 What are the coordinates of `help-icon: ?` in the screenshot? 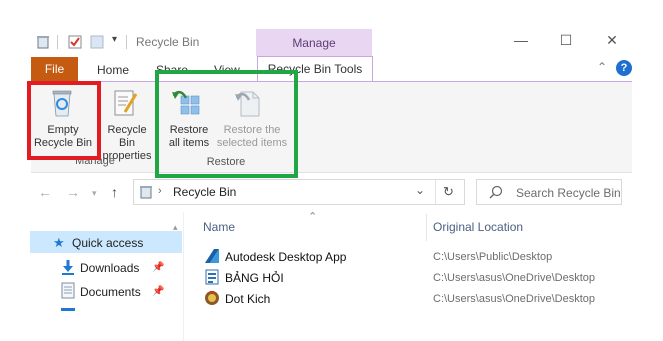 It's located at (624, 68).